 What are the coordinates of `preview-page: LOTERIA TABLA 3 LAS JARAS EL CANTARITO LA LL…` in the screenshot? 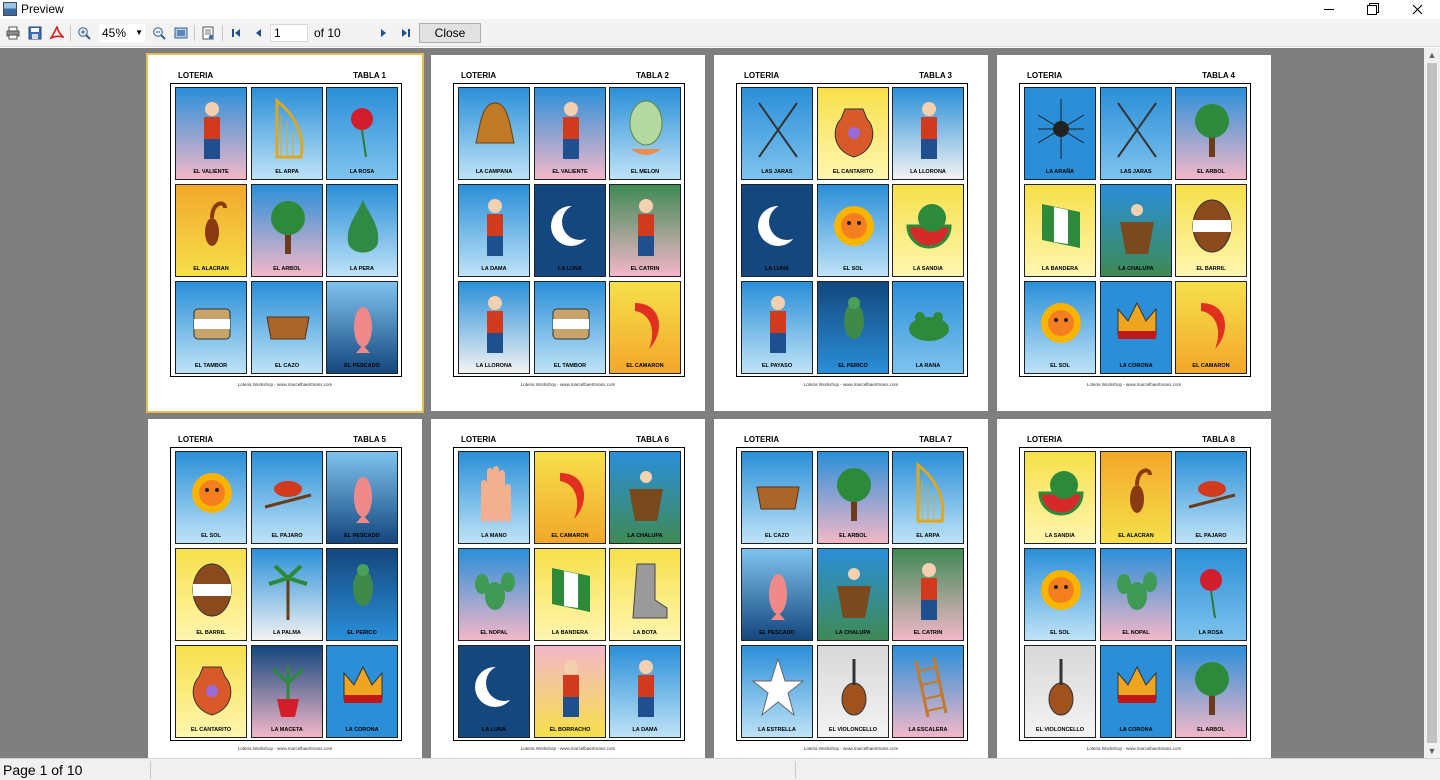 It's located at (851, 233).